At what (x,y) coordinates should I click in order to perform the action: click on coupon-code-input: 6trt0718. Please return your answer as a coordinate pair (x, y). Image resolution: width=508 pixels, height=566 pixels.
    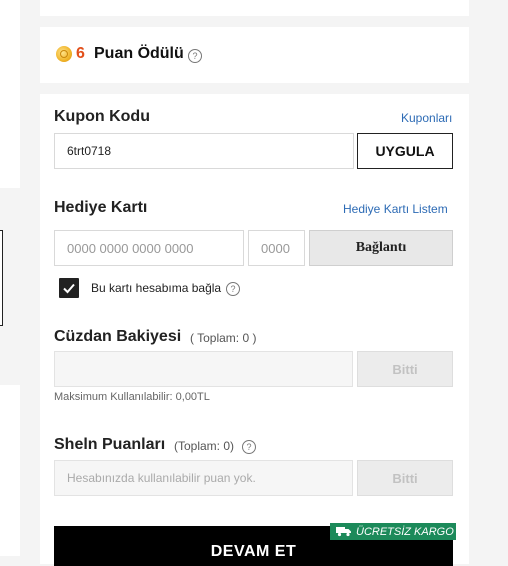
    Looking at the image, I should click on (204, 151).